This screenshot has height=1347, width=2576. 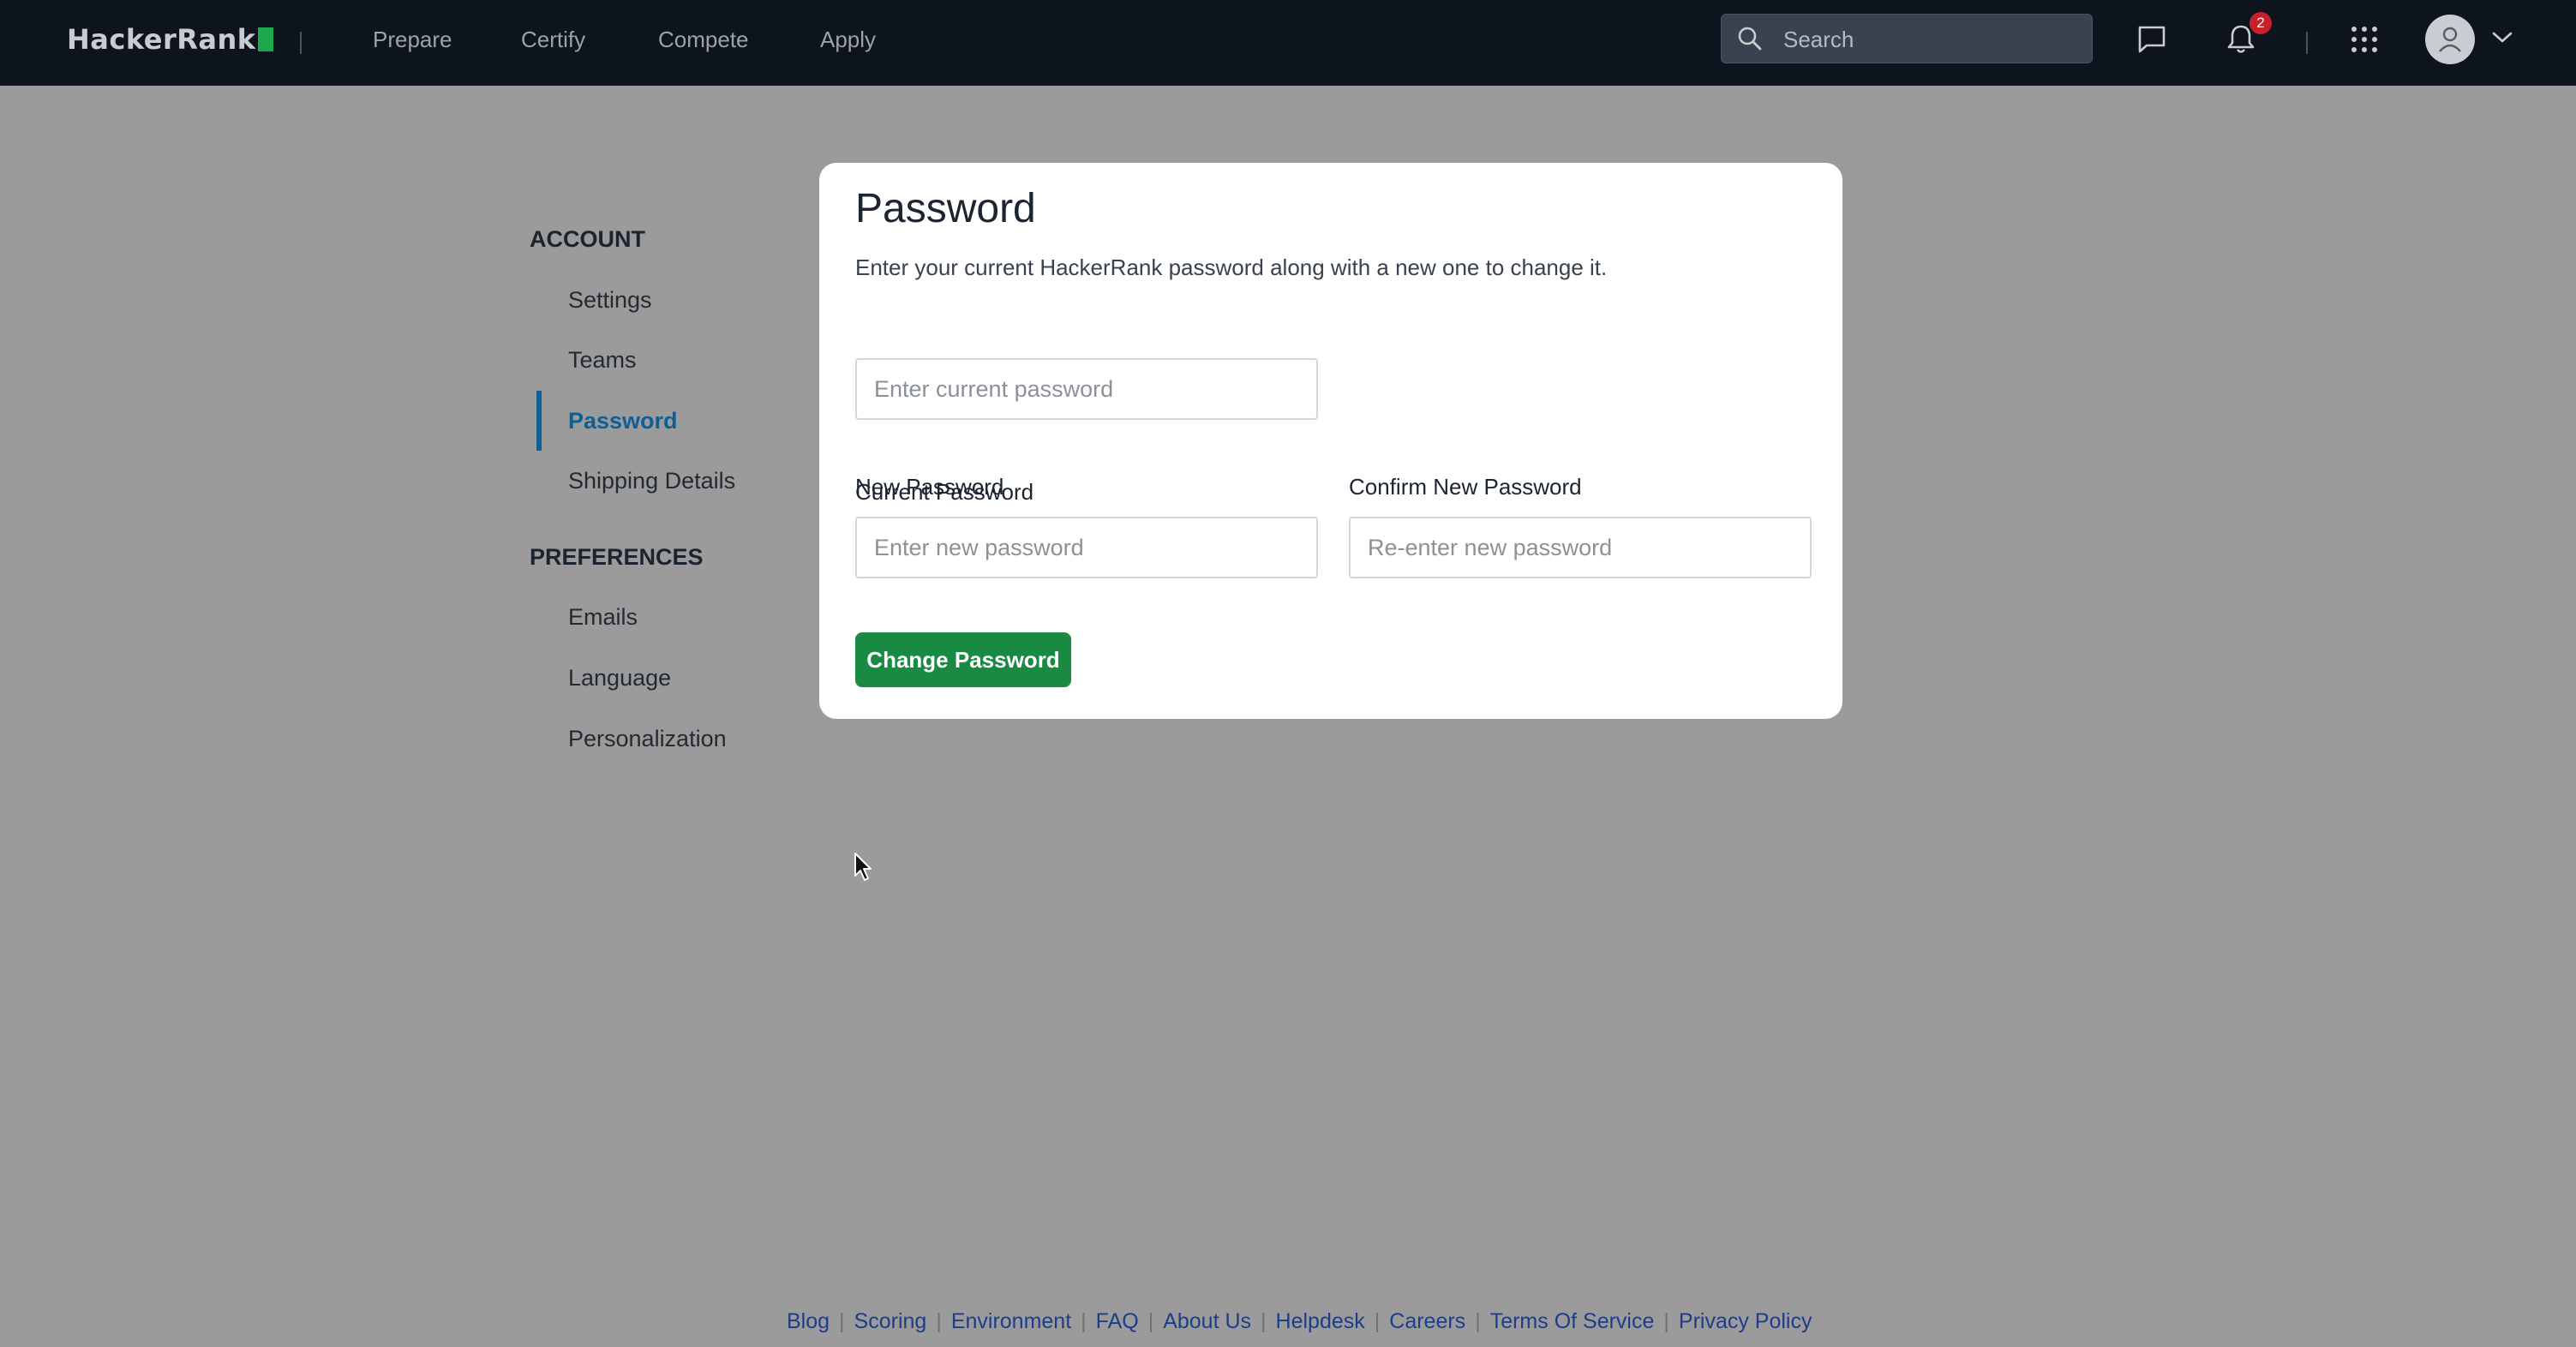 What do you see at coordinates (1465, 487) in the screenshot?
I see `confirm-password-label: Confirm New Password` at bounding box center [1465, 487].